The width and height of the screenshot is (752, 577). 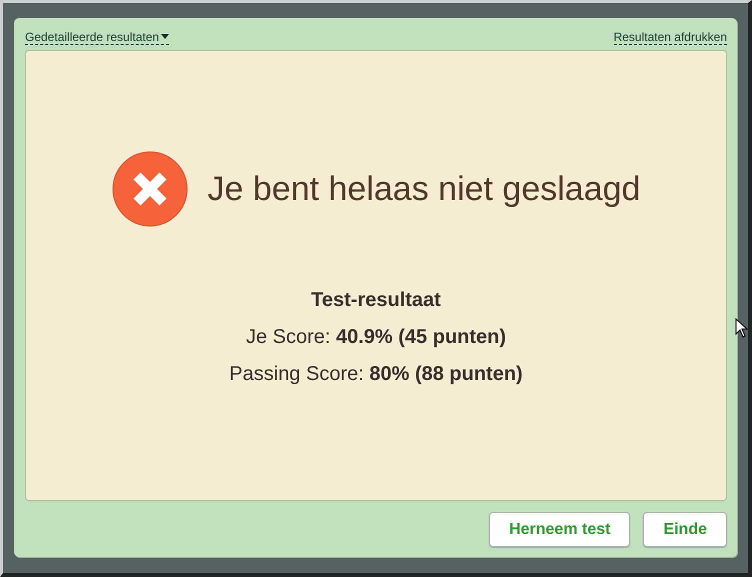 I want to click on retake-button: Herneem test, so click(x=559, y=529).